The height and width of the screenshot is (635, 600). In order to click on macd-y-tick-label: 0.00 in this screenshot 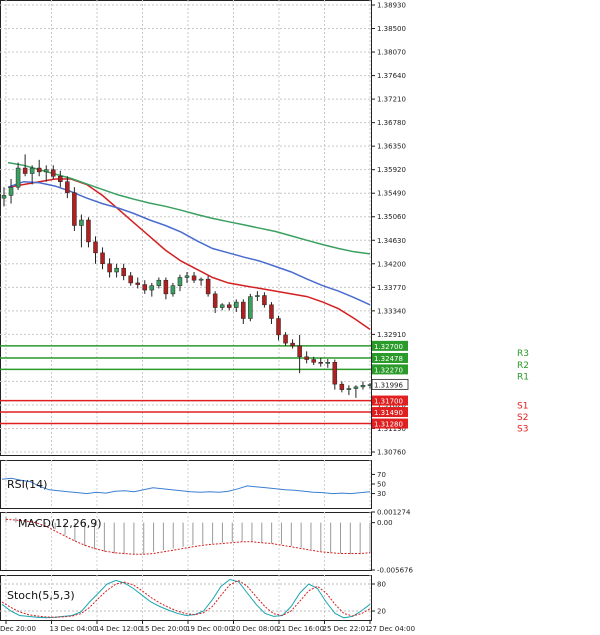, I will do `click(385, 523)`.